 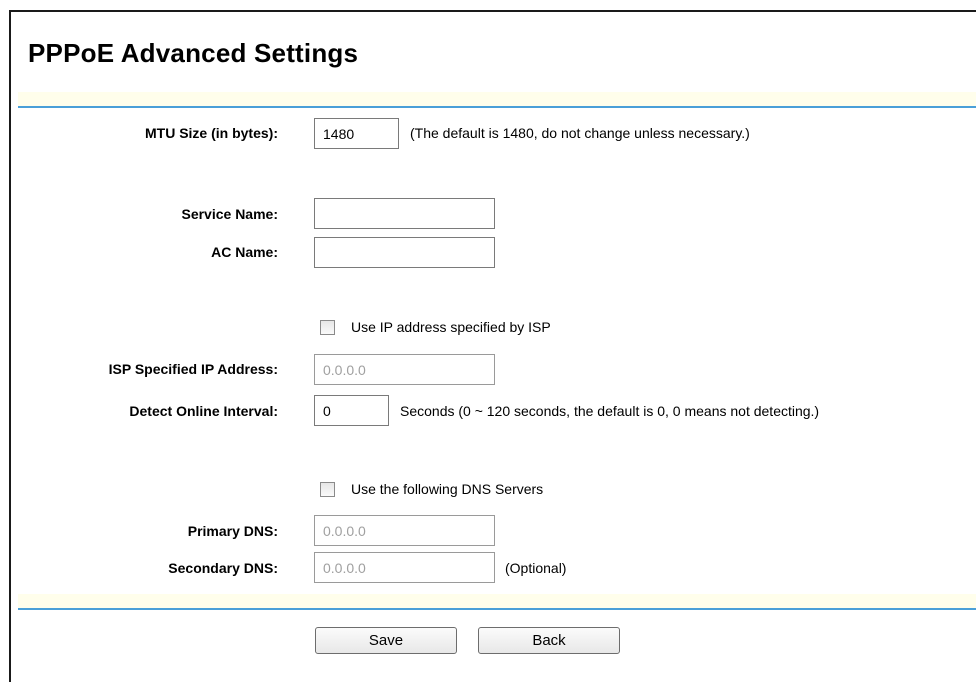 I want to click on mtu-label: MTU Size (in bytes):, so click(x=211, y=133).